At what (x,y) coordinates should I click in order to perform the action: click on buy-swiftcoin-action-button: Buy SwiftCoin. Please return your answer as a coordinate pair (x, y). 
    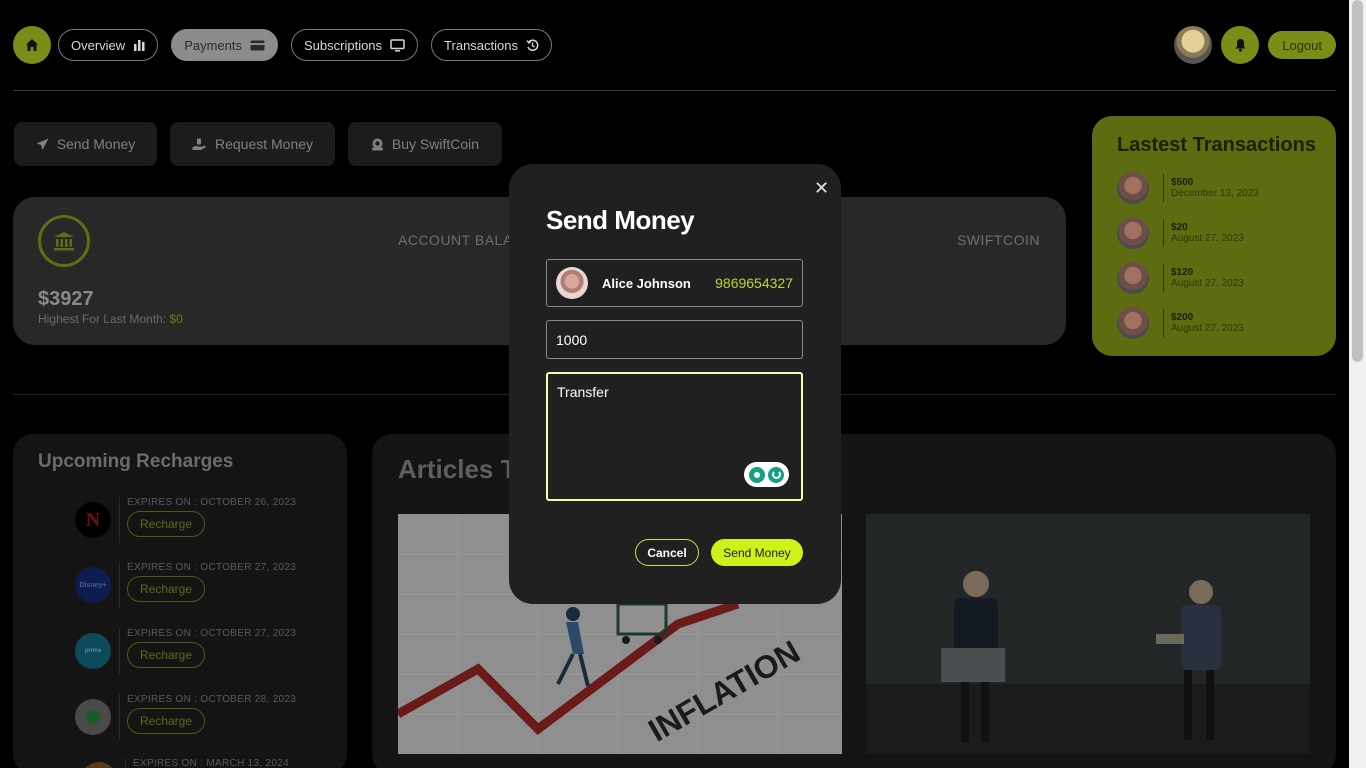
    Looking at the image, I should click on (425, 144).